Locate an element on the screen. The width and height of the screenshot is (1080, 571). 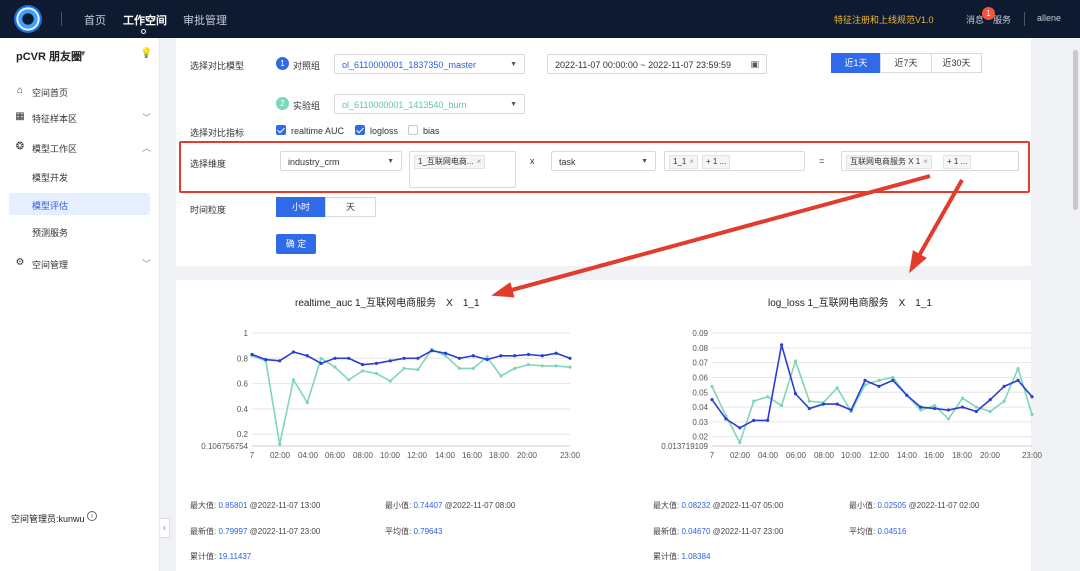
annotation-arrow-left-head is located at coordinates (503, 290).